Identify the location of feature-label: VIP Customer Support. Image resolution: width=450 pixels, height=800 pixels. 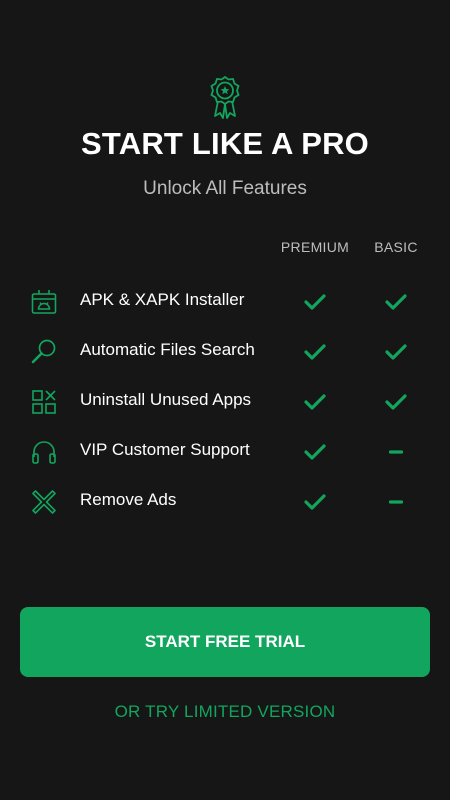
(165, 449).